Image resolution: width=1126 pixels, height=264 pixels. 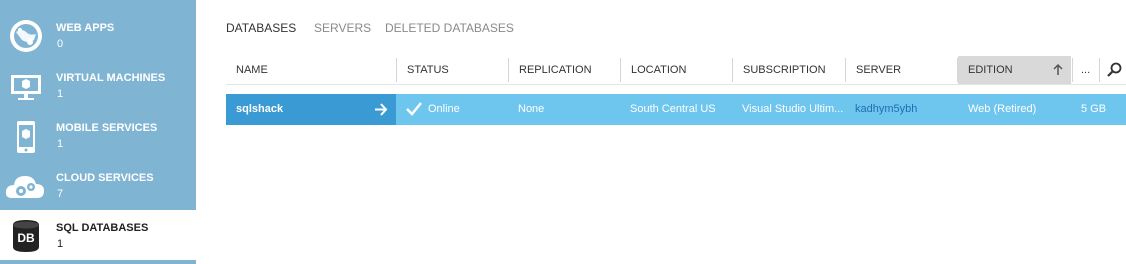 What do you see at coordinates (342, 28) in the screenshot?
I see `tab-servers: SERVERS` at bounding box center [342, 28].